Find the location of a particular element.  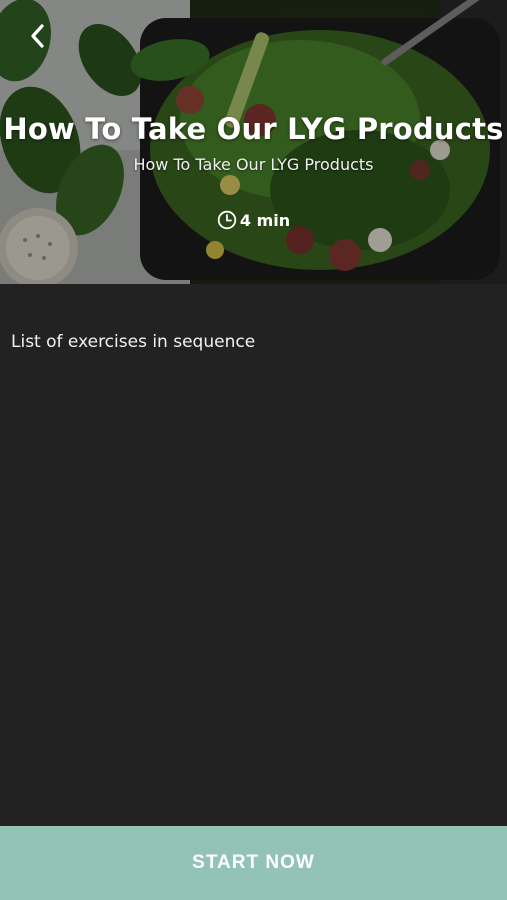

page-title: How To Take Our LYG Products is located at coordinates (253, 129).